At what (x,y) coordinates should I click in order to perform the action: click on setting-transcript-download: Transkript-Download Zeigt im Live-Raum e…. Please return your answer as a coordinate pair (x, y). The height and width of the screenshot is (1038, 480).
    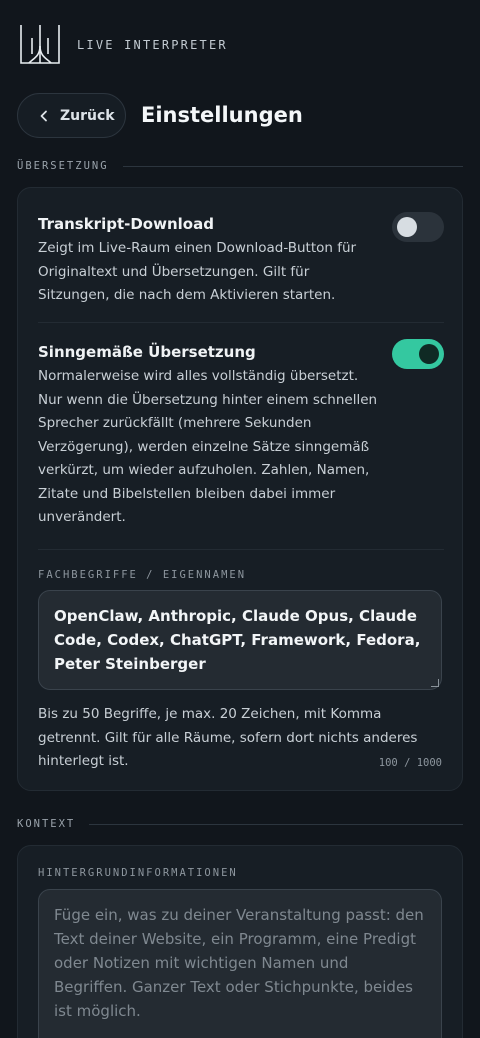
    Looking at the image, I should click on (241, 260).